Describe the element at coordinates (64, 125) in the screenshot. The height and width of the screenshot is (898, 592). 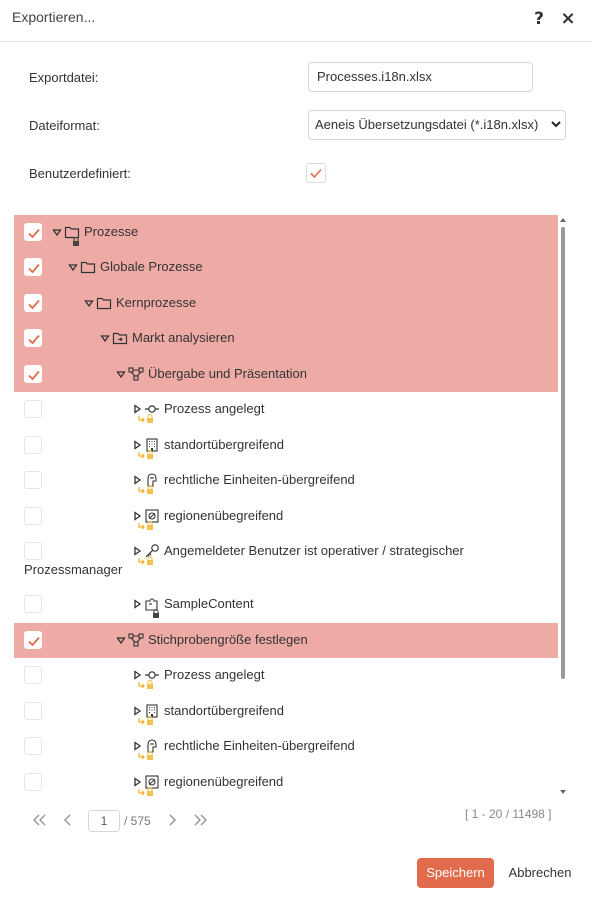
I see `format-label: Dateiformat:` at that location.